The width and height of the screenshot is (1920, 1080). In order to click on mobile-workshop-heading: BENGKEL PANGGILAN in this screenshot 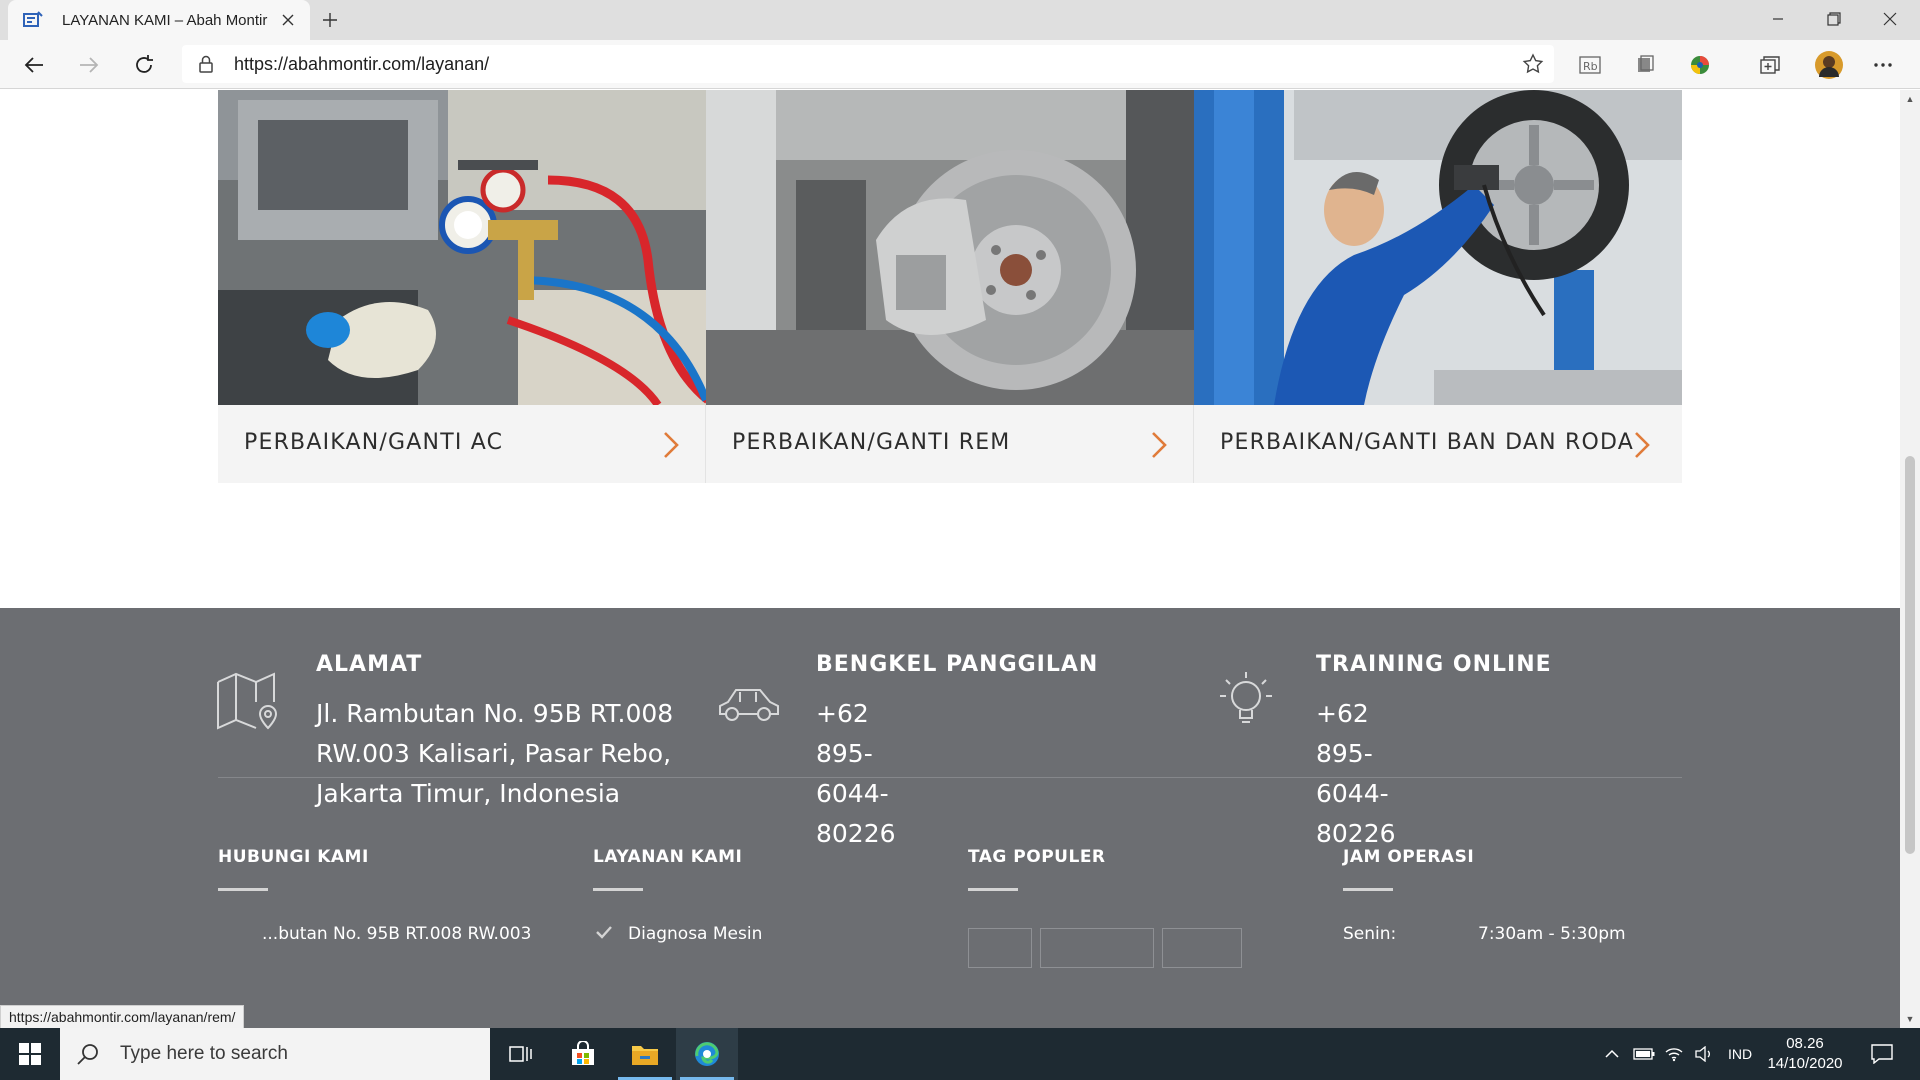, I will do `click(957, 664)`.